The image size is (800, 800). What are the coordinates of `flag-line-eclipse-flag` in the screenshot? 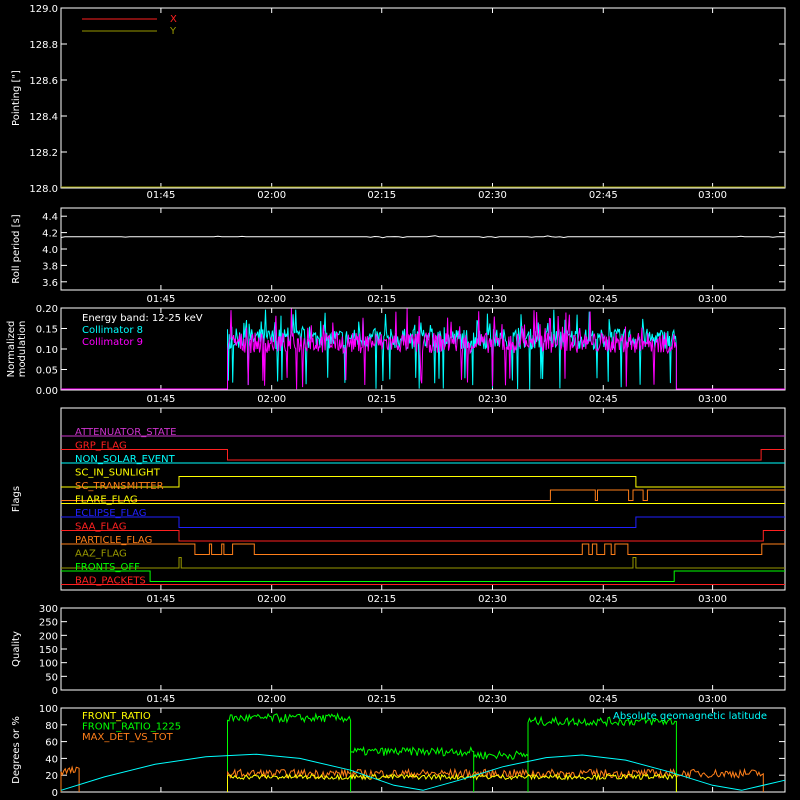 It's located at (423, 522).